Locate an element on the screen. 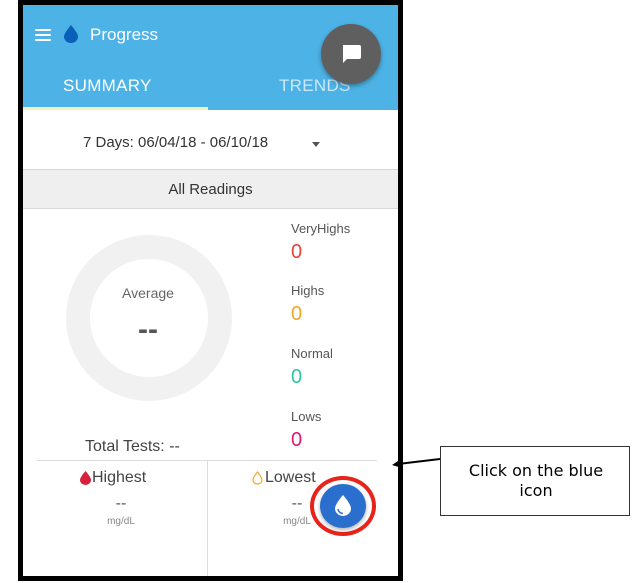 This screenshot has width=633, height=583. instruction-callout: Click on the blue icon is located at coordinates (535, 481).